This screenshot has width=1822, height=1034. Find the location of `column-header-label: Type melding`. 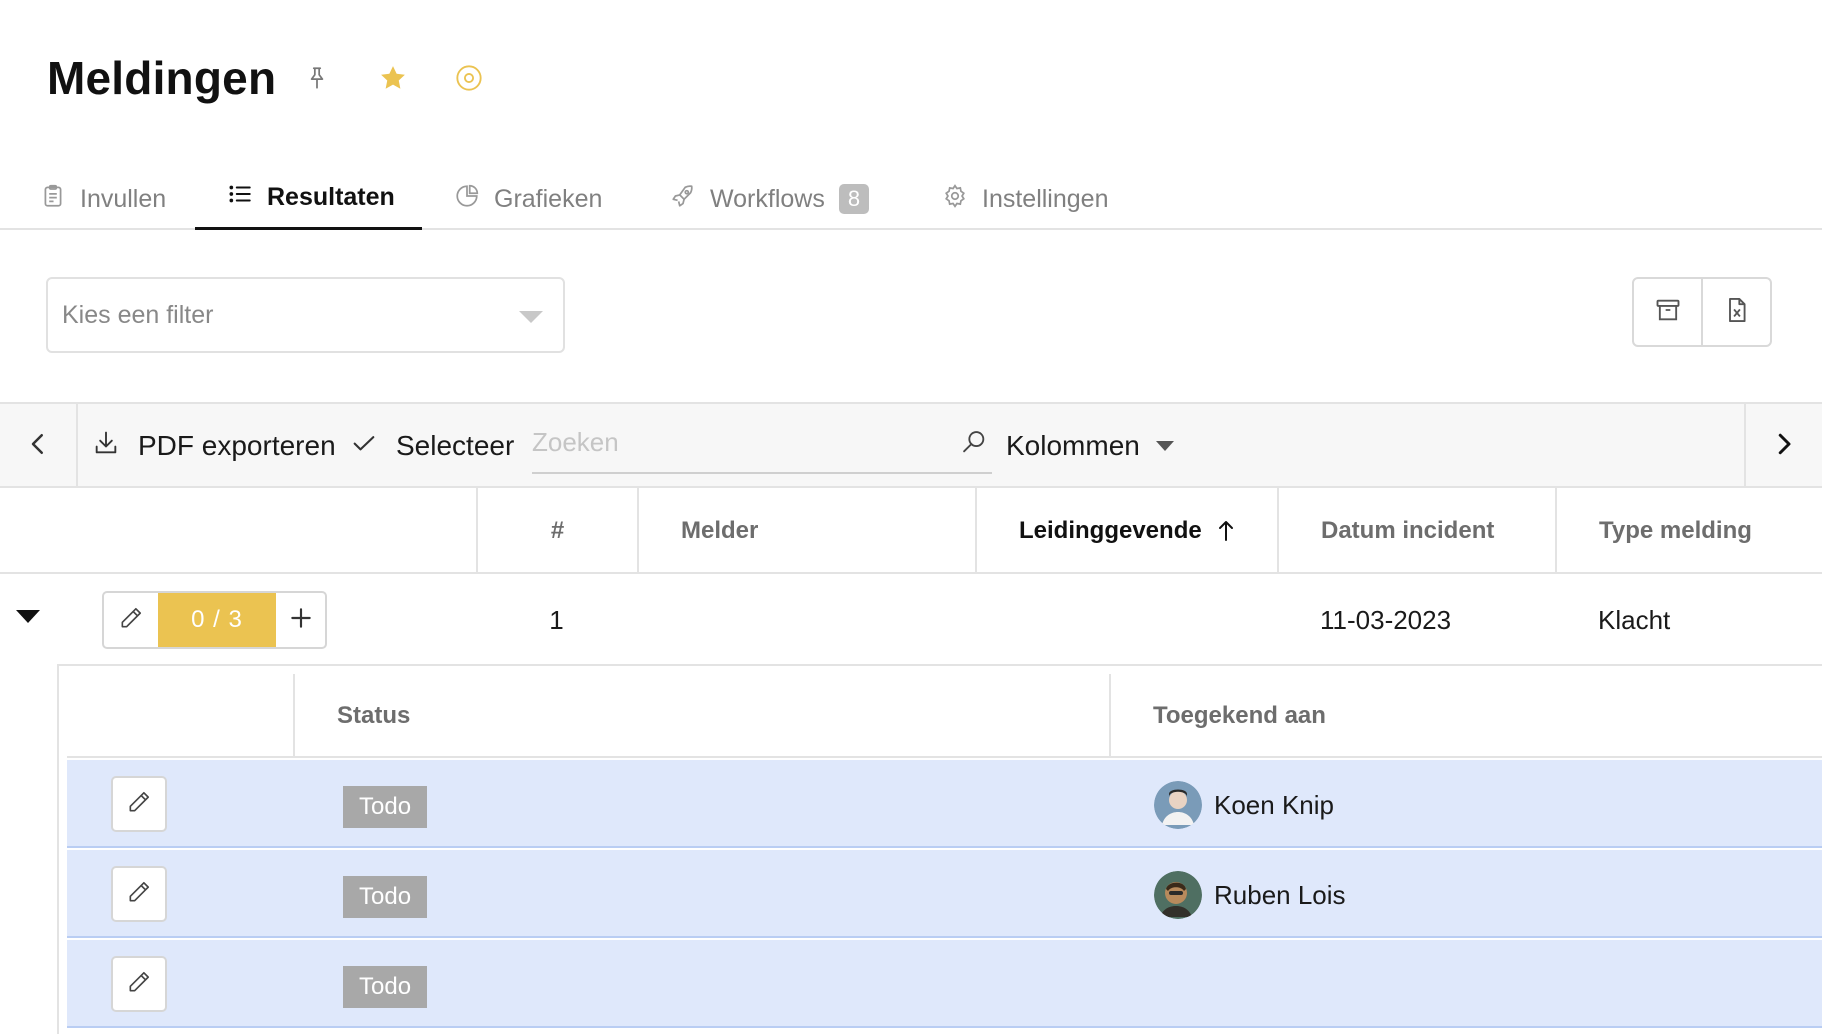

column-header-label: Type melding is located at coordinates (1675, 530).